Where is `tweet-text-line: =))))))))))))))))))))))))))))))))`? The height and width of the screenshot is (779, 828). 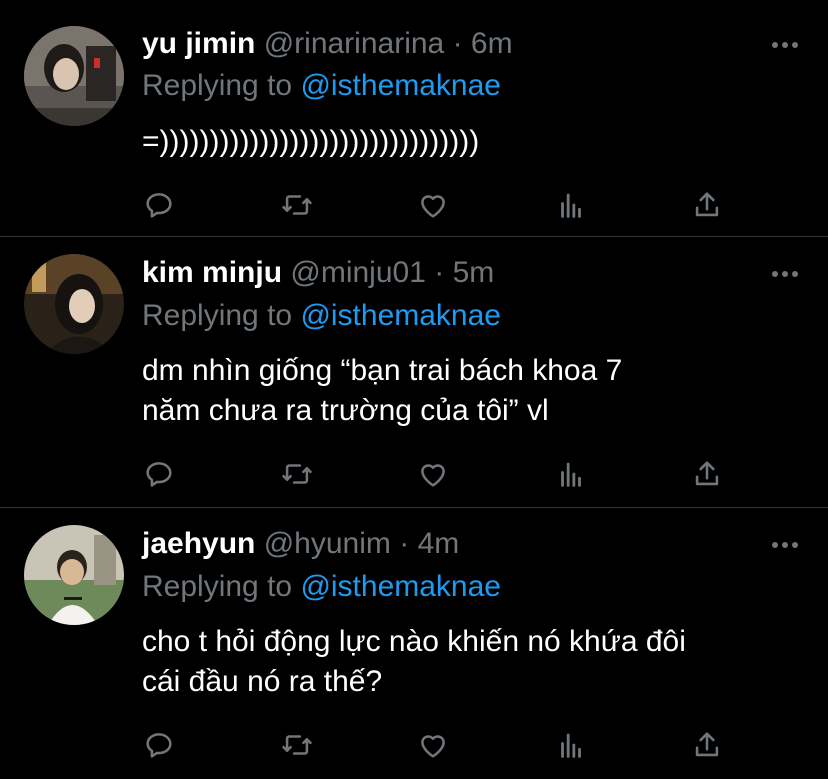
tweet-text-line: =)))))))))))))))))))))))))))))))) is located at coordinates (311, 141).